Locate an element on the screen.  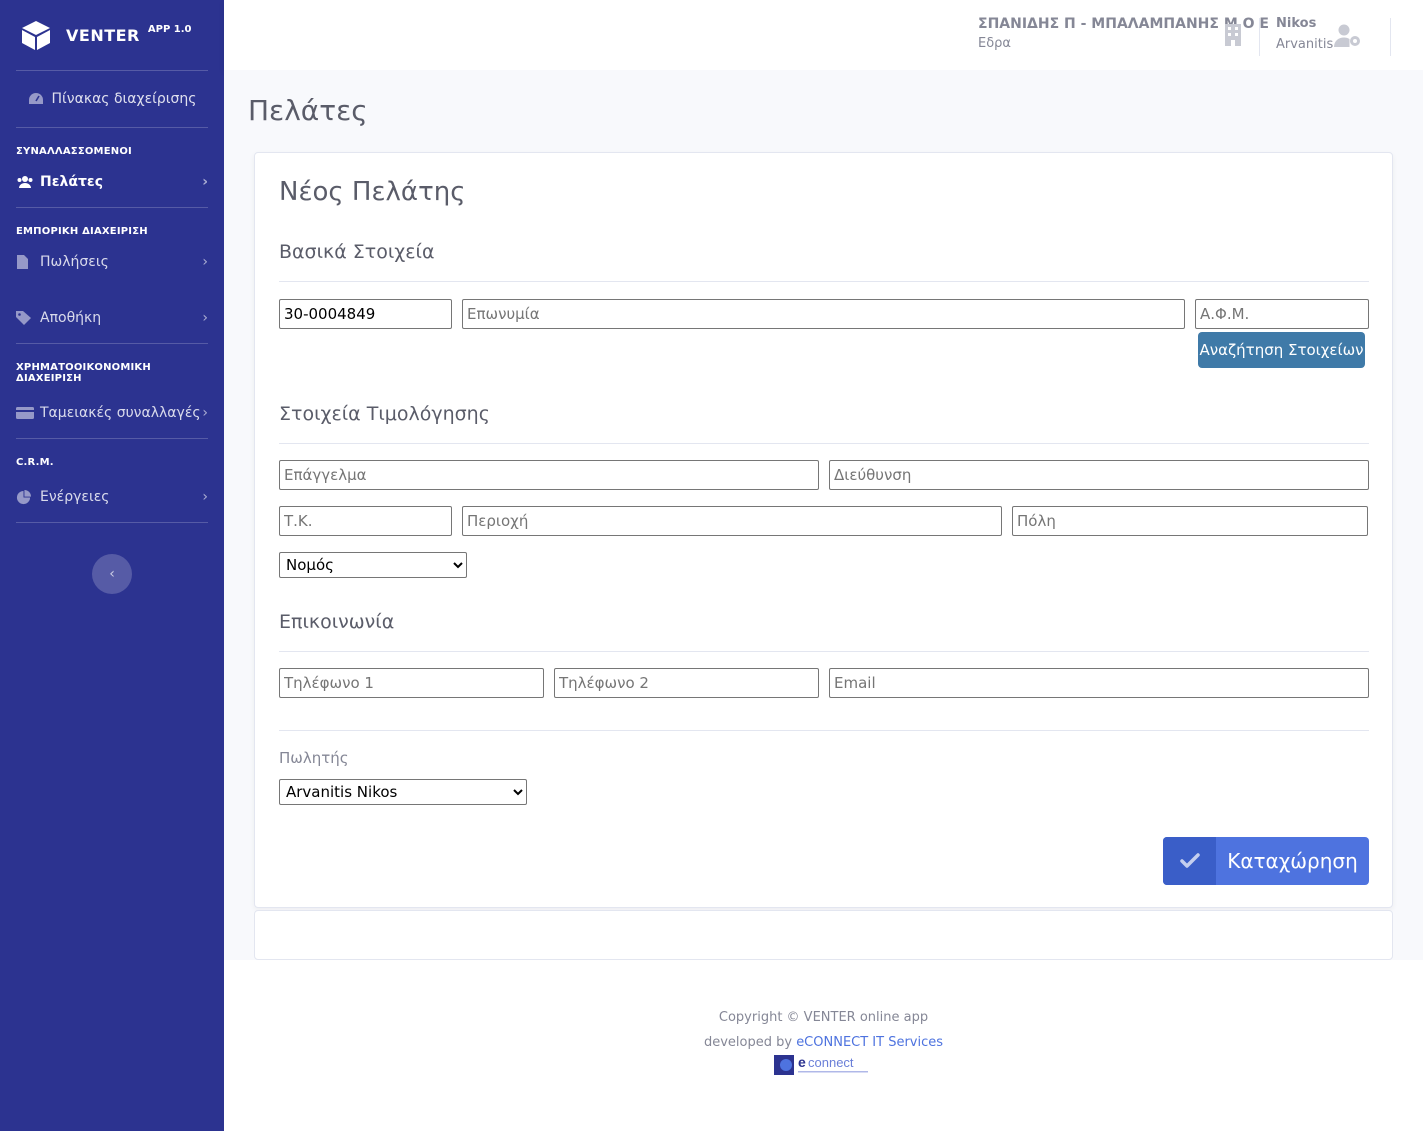
form-title: Νέος Πελάτης is located at coordinates (372, 192).